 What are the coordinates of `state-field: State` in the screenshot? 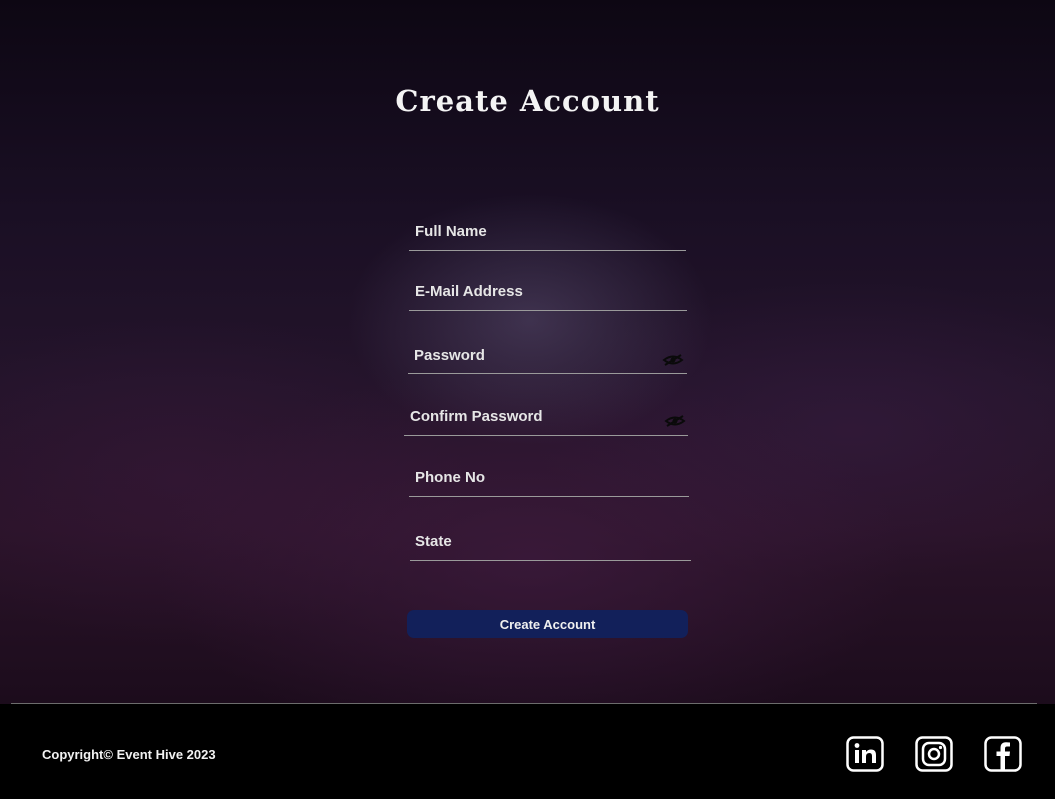 It's located at (550, 547).